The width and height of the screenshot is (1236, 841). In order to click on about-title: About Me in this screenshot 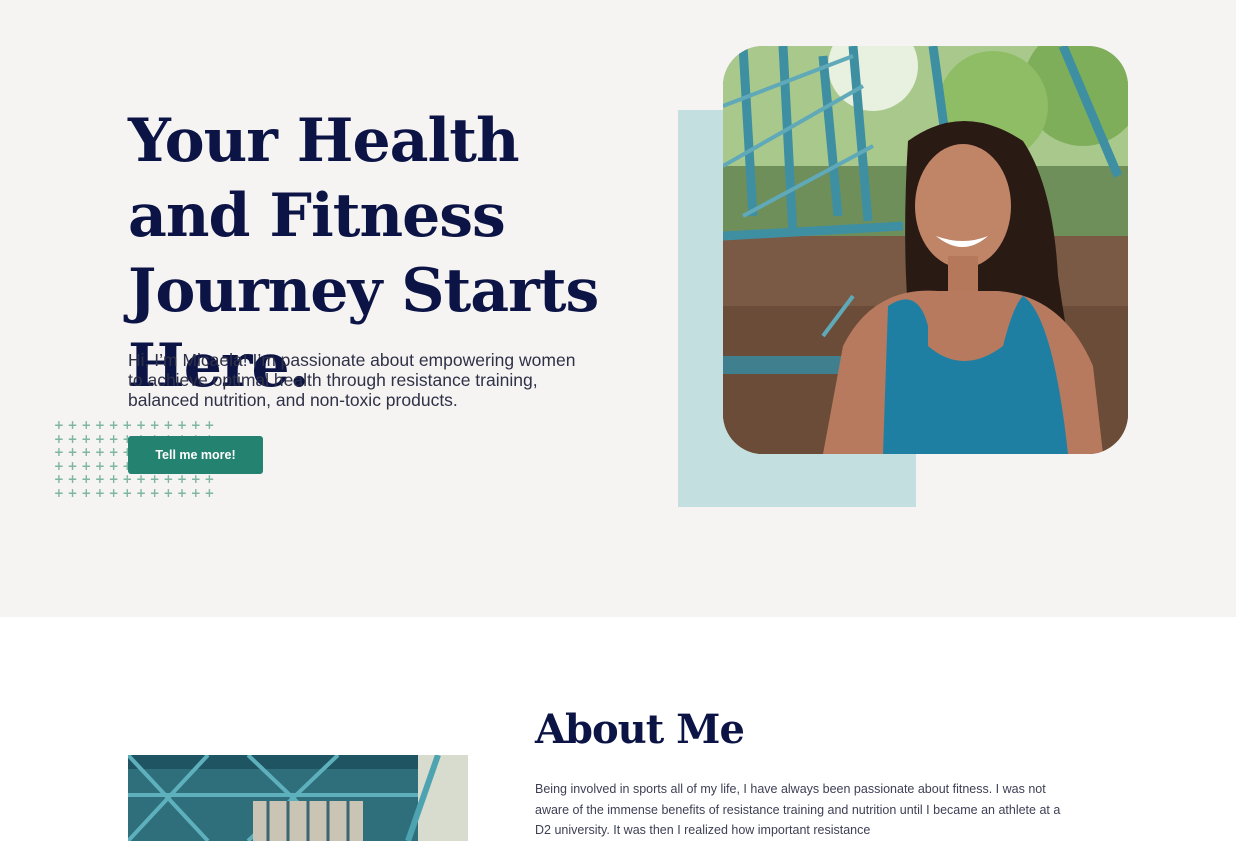, I will do `click(640, 729)`.